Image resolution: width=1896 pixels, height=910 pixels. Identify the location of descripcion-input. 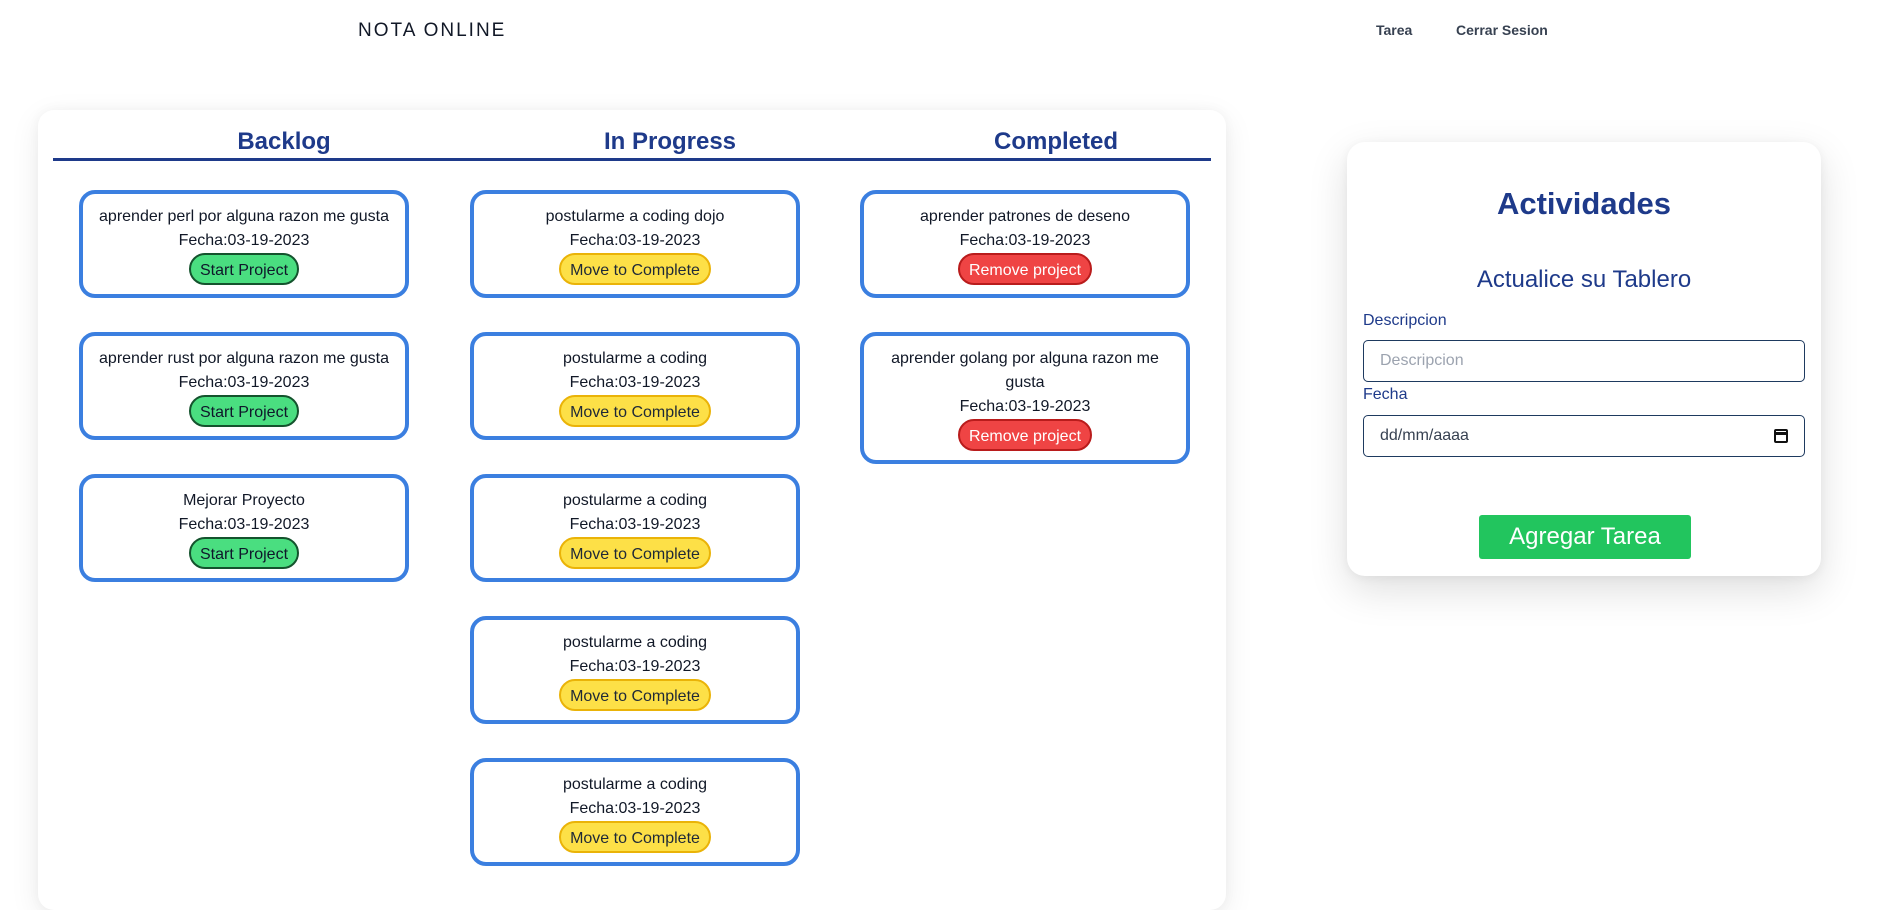
(1584, 361).